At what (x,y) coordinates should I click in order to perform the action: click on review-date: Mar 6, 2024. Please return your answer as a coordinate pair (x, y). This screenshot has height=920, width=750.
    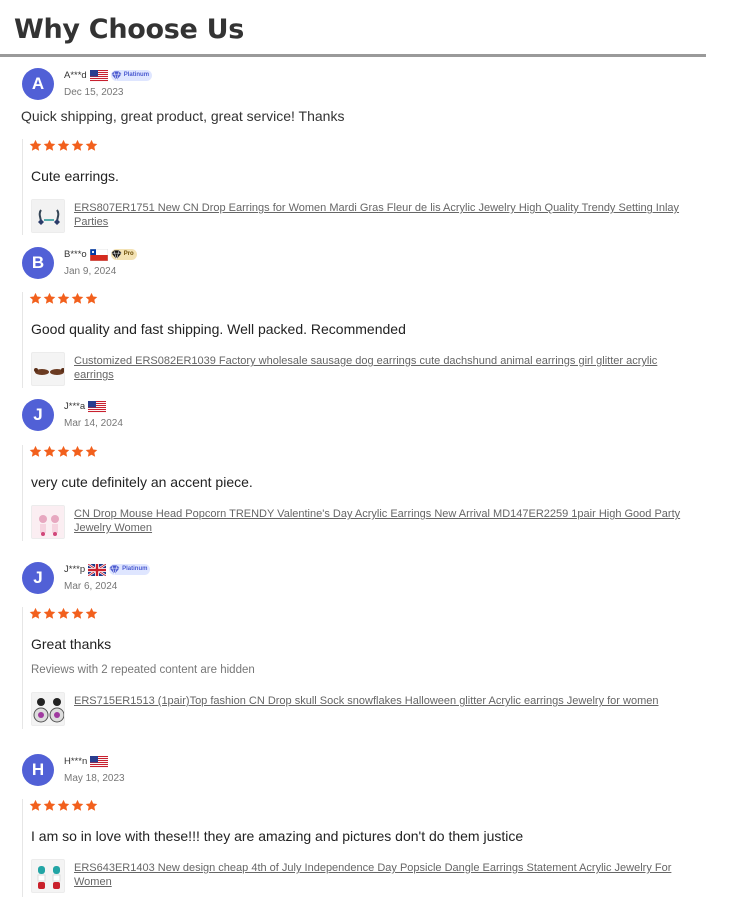
    Looking at the image, I should click on (91, 586).